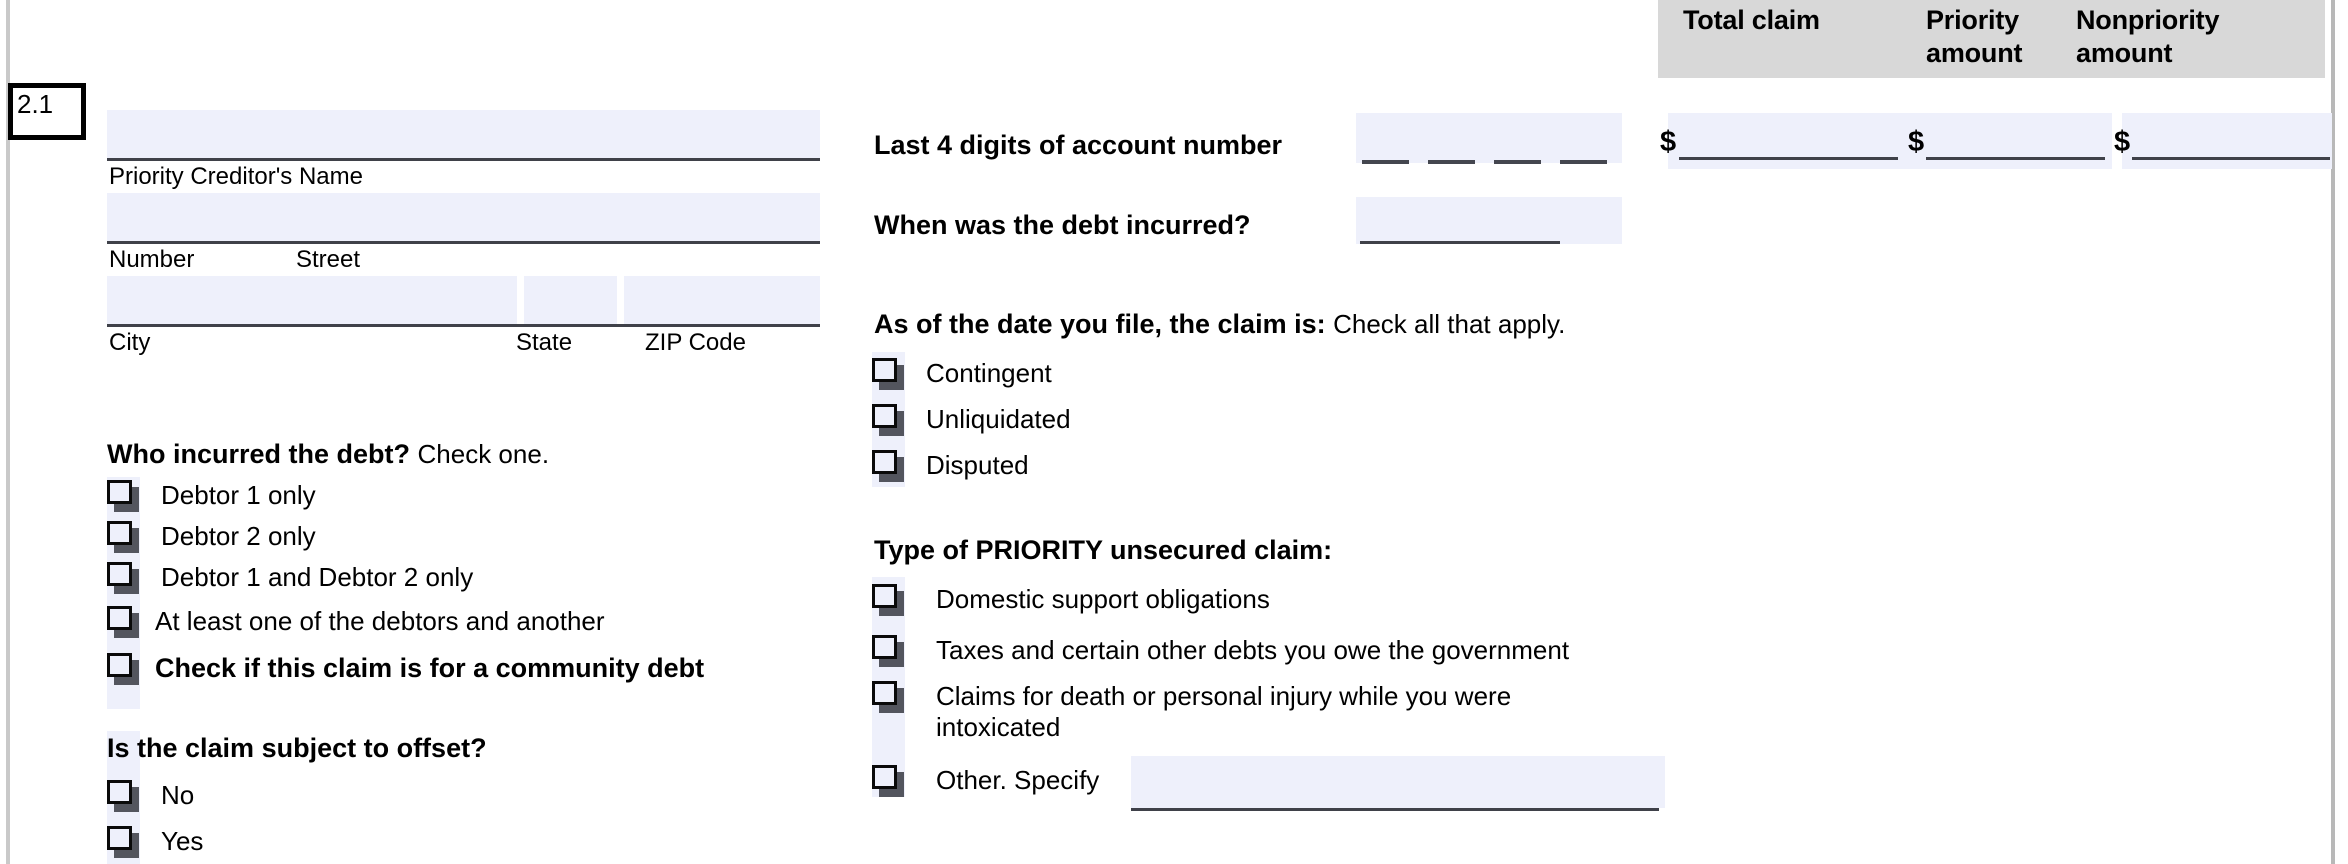 The height and width of the screenshot is (864, 2348). I want to click on column-header-nonpriority-amount: Nonpriority amount, so click(2191, 37).